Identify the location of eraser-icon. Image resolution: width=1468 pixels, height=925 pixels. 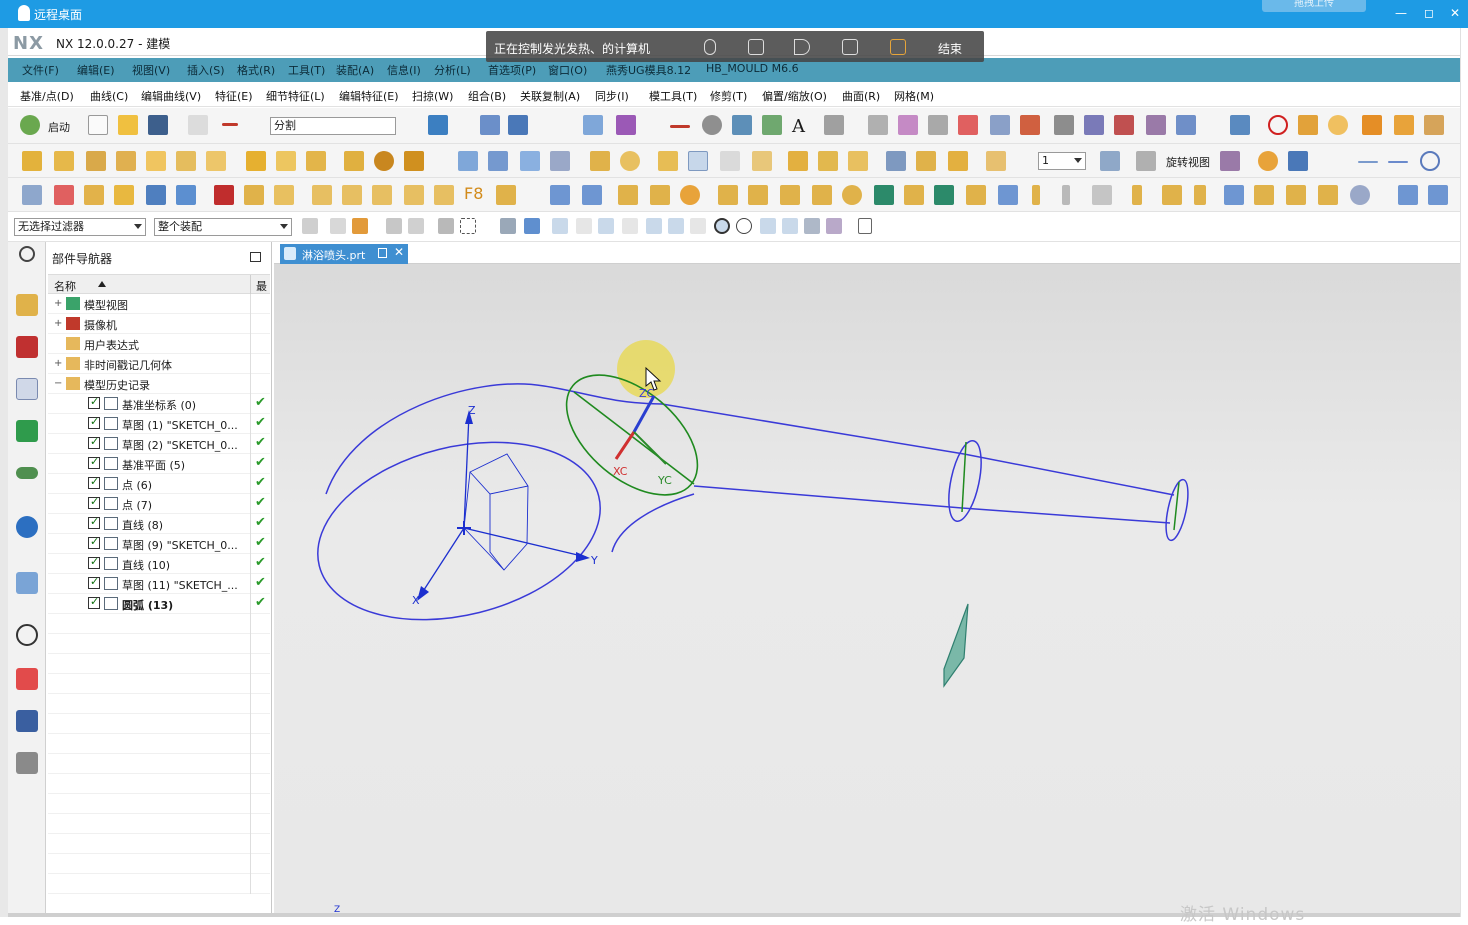
(1110, 161).